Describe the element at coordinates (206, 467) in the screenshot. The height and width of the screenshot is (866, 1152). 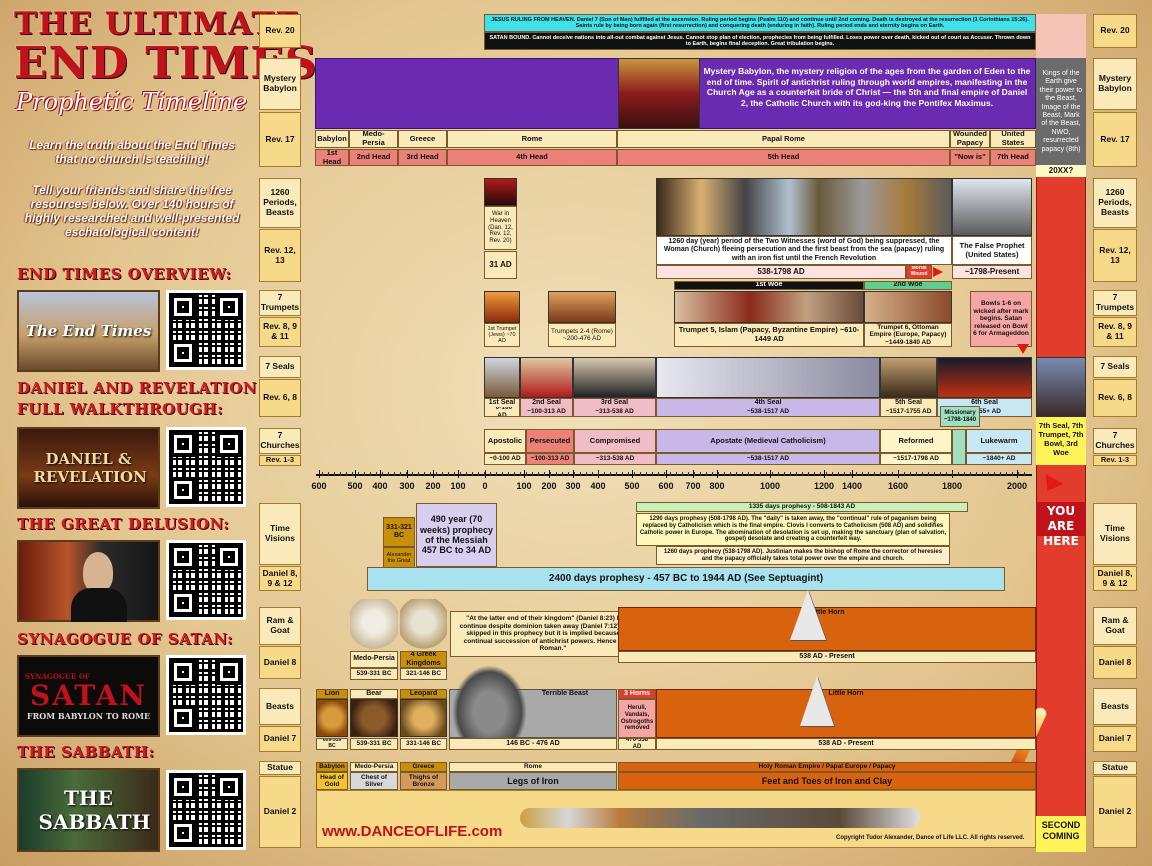
I see `qr-code-daniel-revelation` at that location.